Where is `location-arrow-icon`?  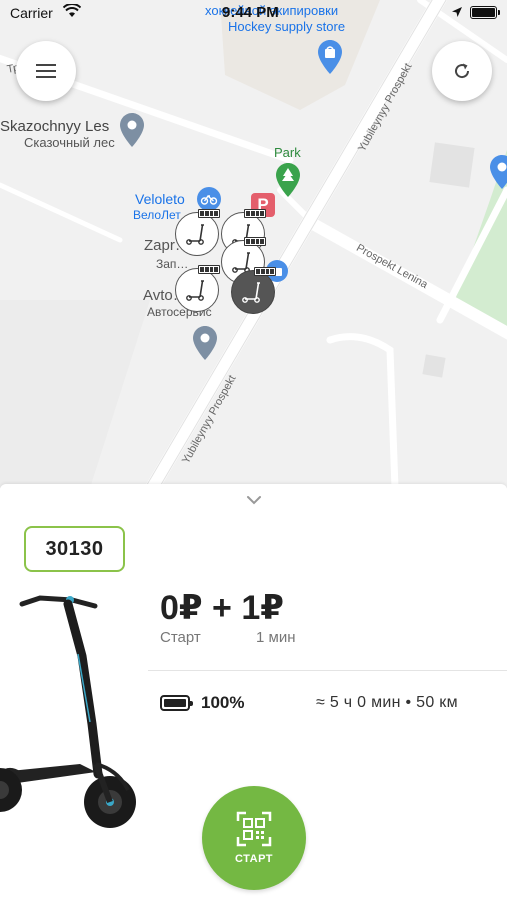 location-arrow-icon is located at coordinates (457, 12).